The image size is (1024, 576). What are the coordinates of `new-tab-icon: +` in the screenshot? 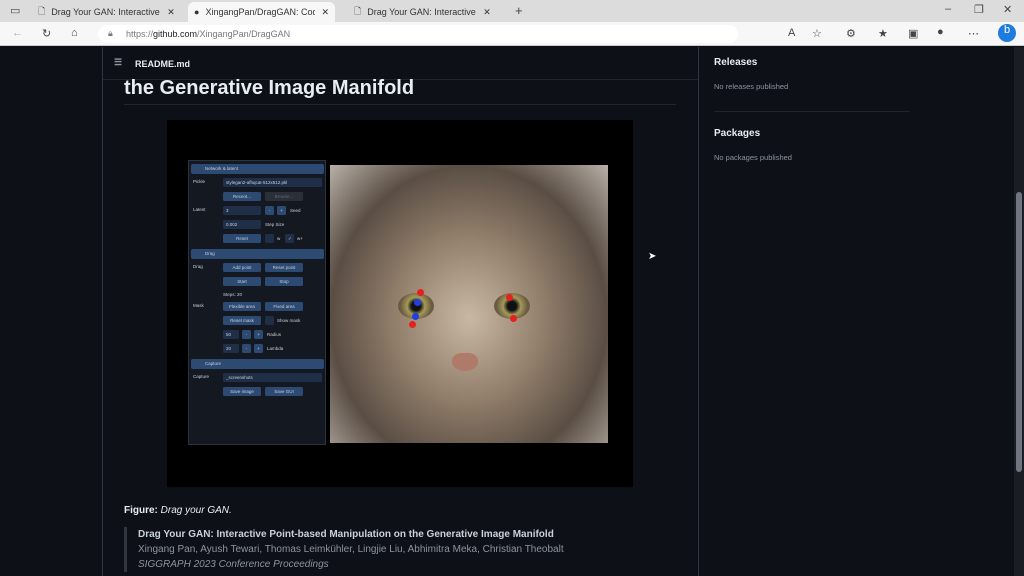 It's located at (519, 10).